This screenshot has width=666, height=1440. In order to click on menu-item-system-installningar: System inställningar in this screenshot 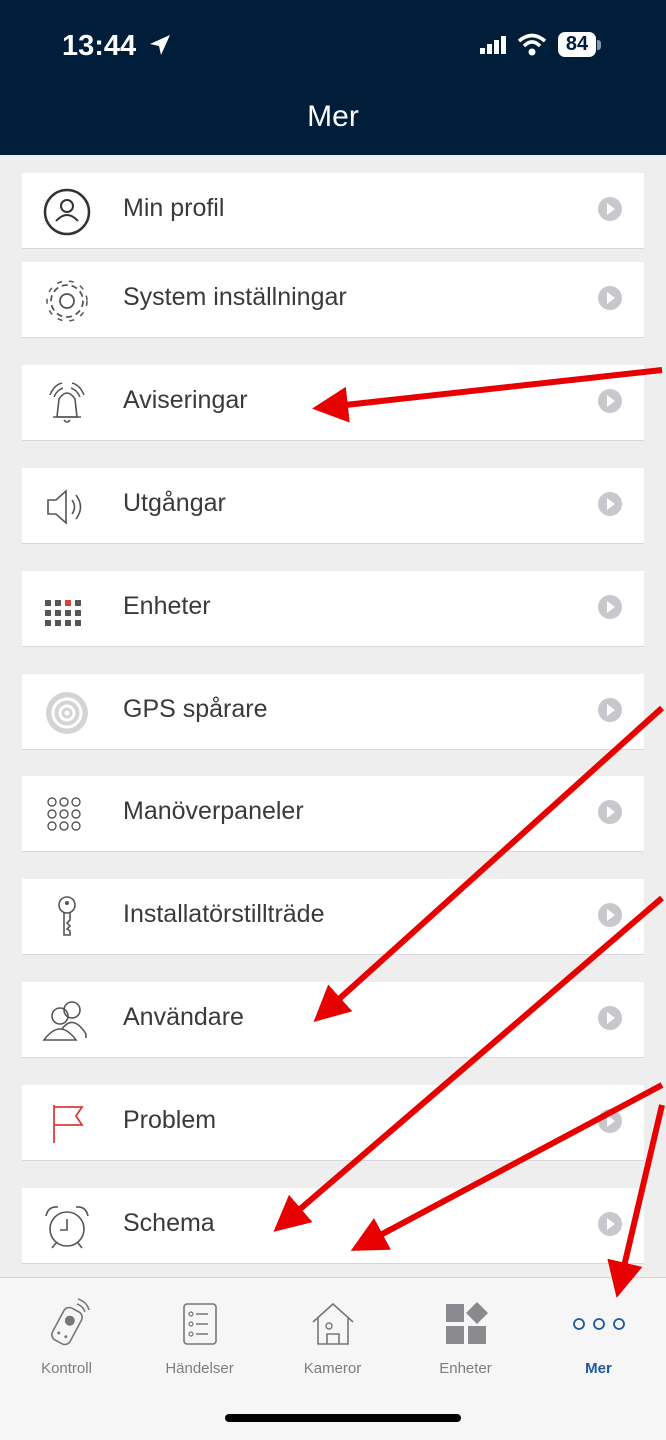, I will do `click(333, 300)`.